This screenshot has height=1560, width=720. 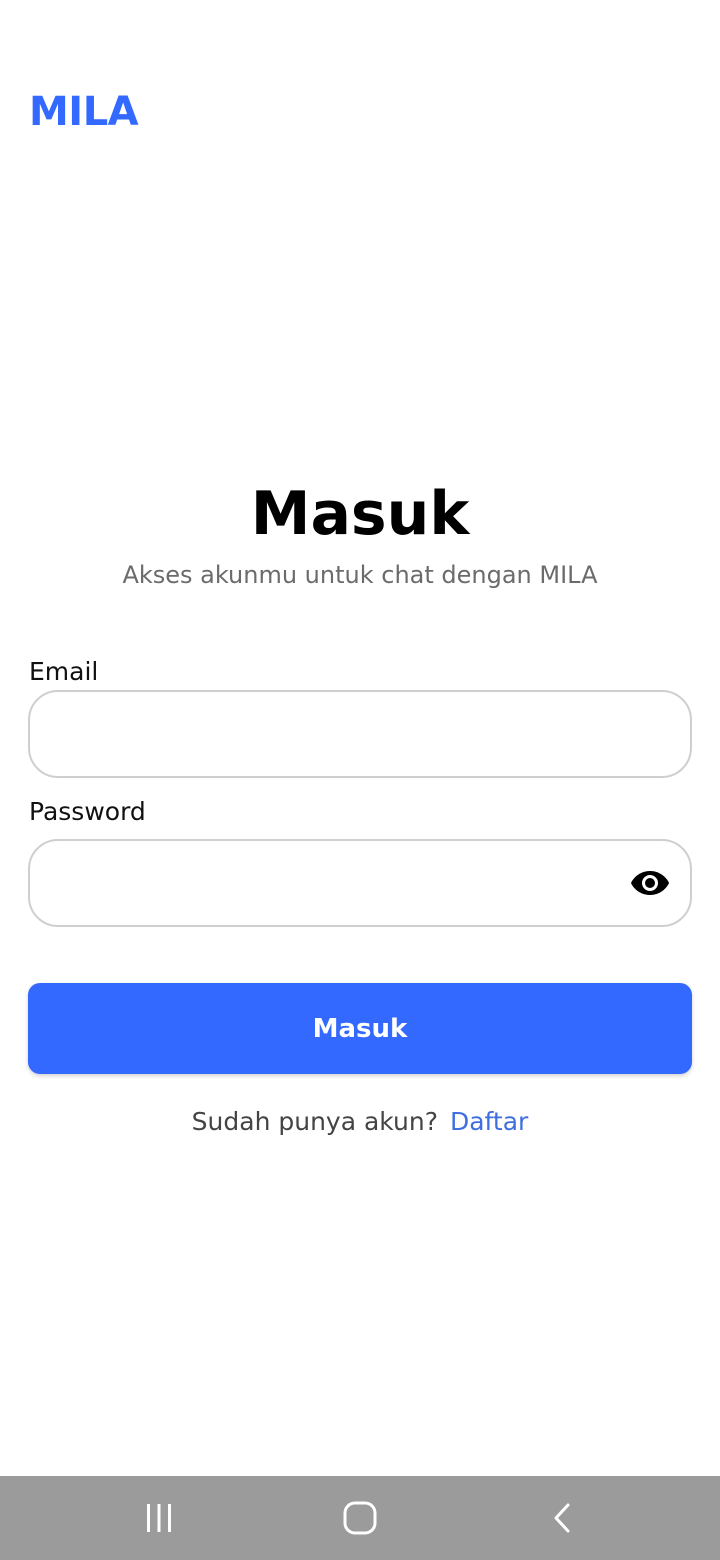 I want to click on recent-apps-icon, so click(x=159, y=1518).